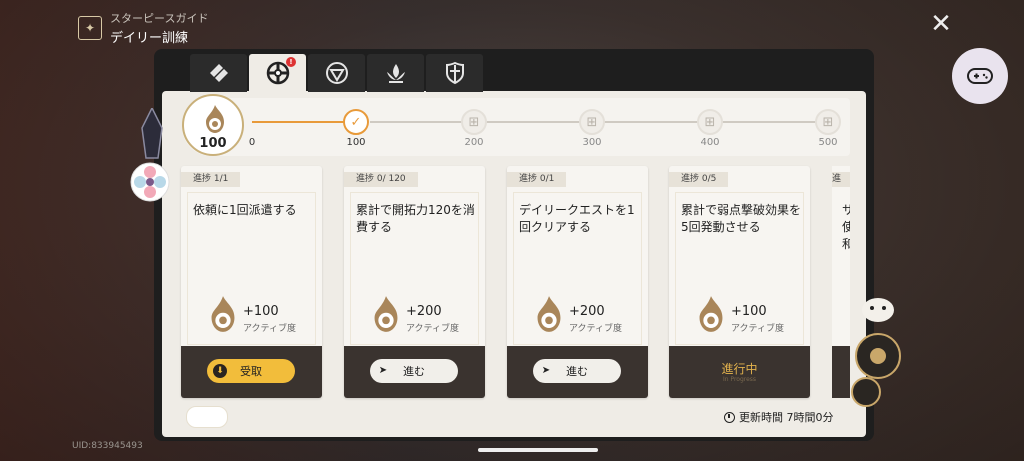 This screenshot has height=461, width=1024. I want to click on card-footer: 進行中 In Progress, so click(739, 372).